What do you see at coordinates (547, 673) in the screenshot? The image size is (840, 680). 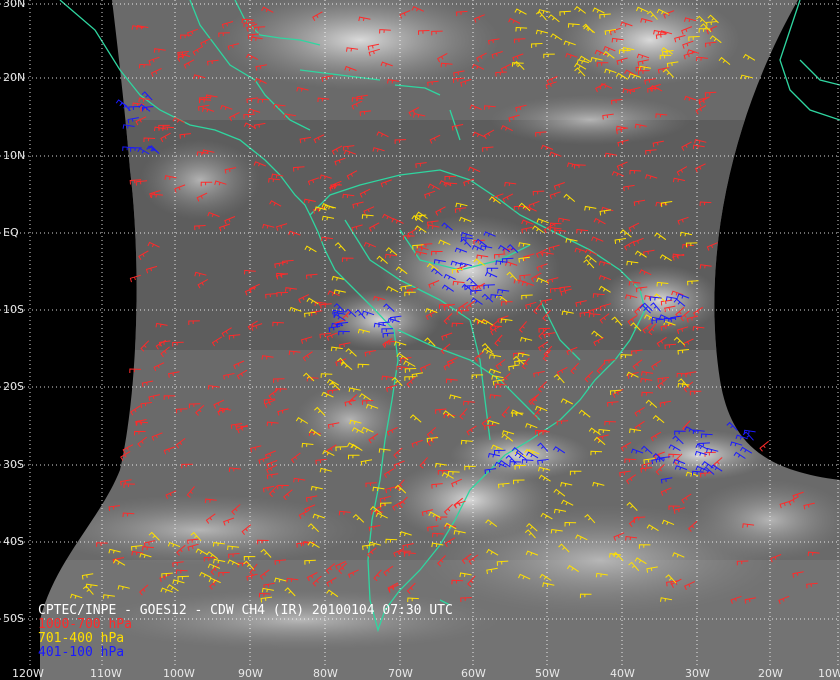 I see `longitude-label: 50W` at bounding box center [547, 673].